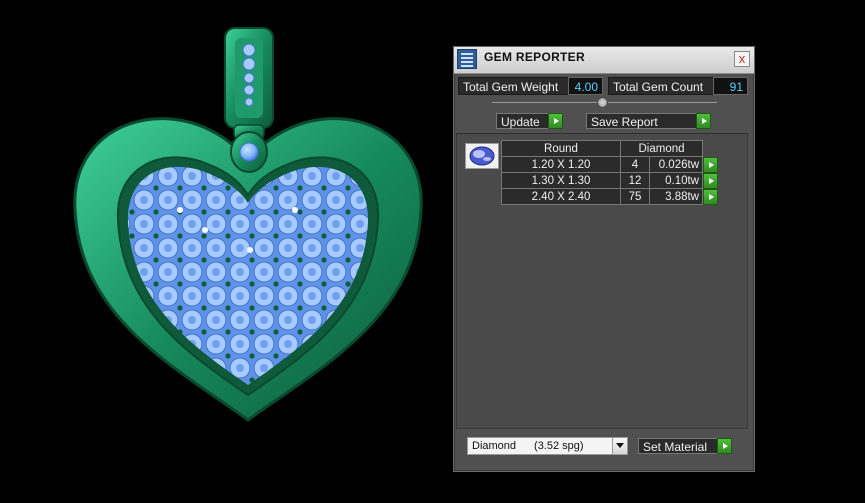  I want to click on material-spg: (3.52 spg), so click(559, 446).